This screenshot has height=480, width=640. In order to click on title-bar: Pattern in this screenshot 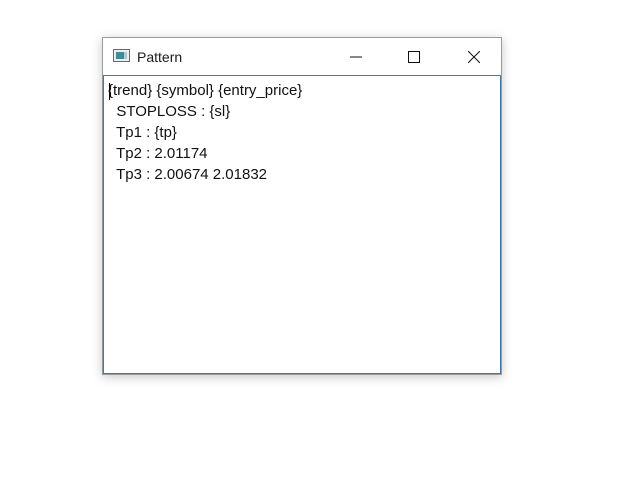, I will do `click(302, 56)`.